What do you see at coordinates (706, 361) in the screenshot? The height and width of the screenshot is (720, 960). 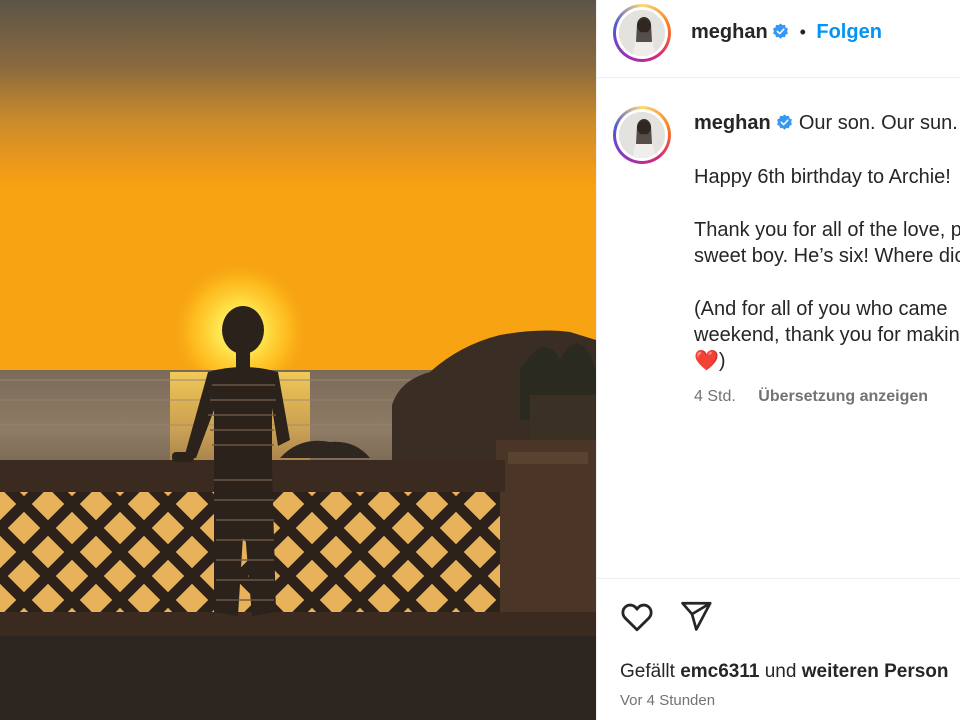 I see `heart-emoji: ❤️` at bounding box center [706, 361].